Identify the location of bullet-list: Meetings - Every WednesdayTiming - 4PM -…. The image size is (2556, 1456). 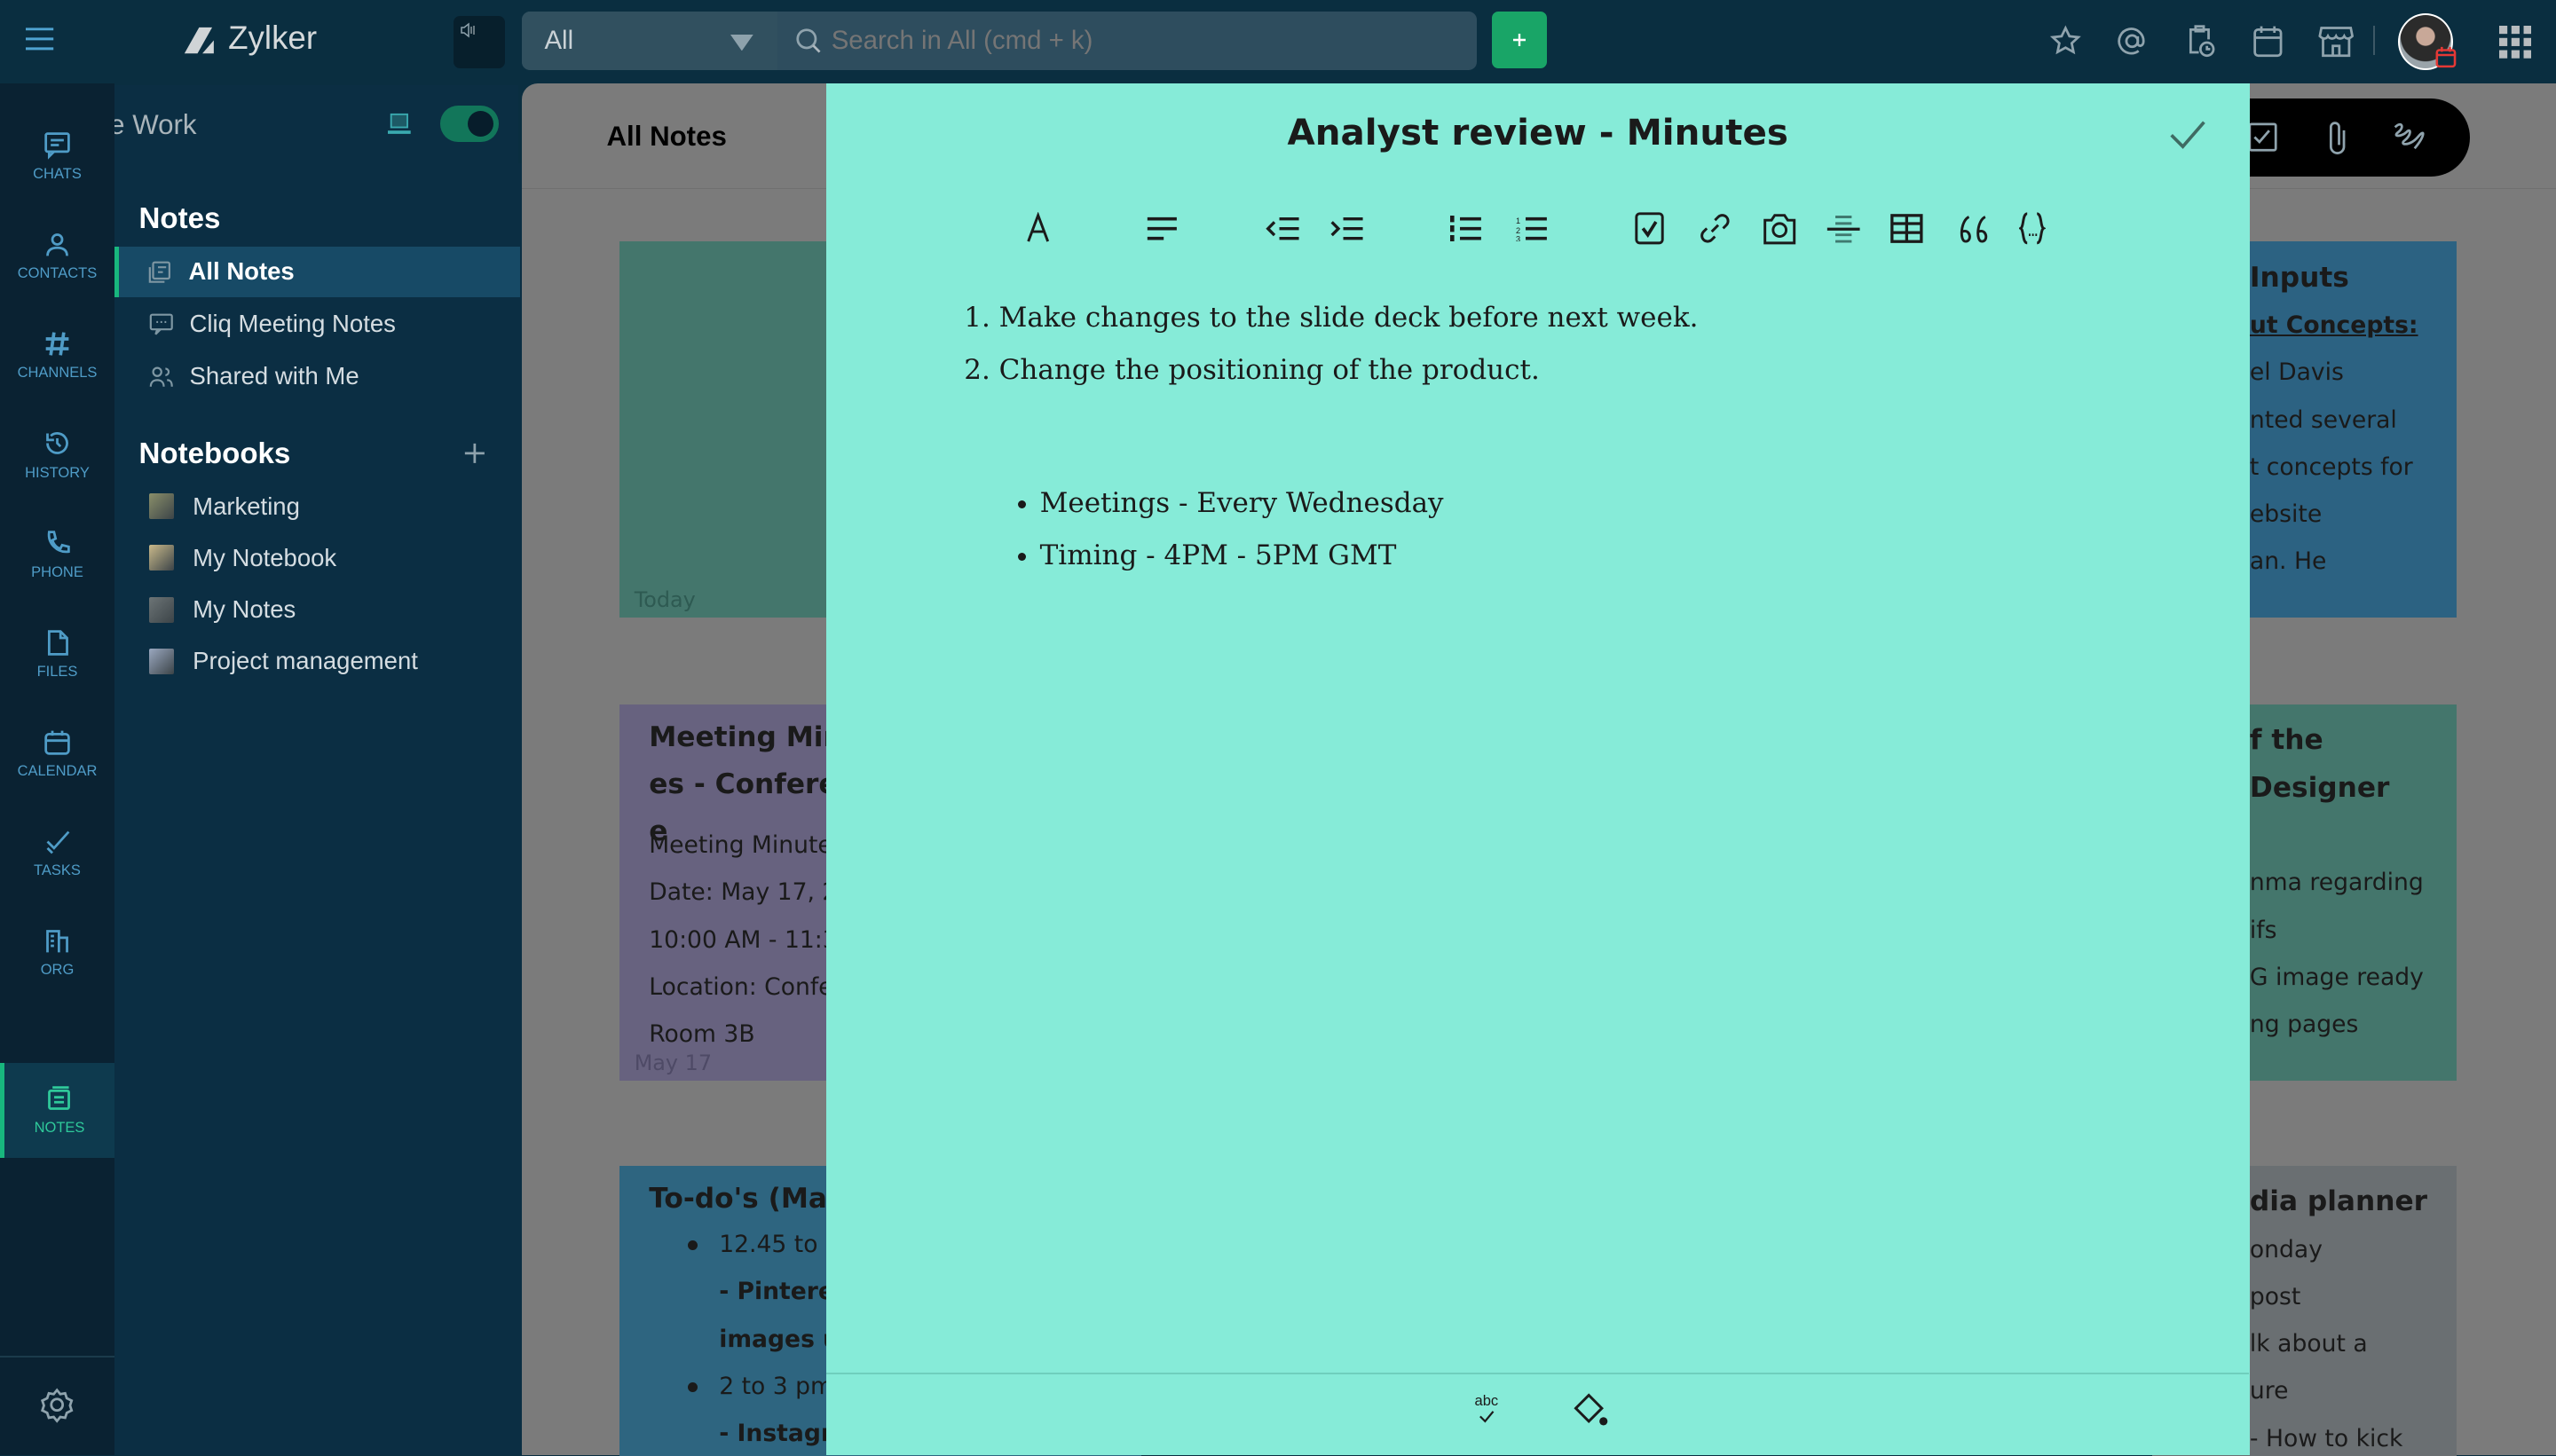
(1242, 529).